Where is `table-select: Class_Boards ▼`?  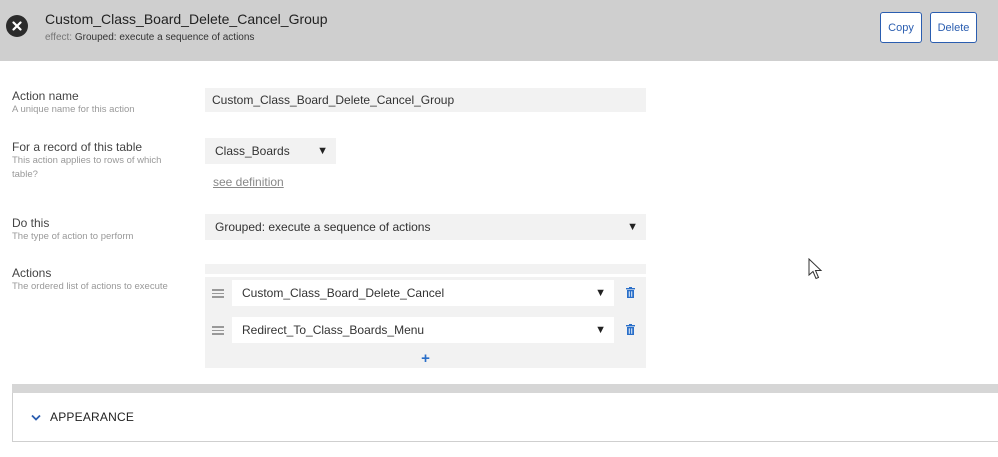 table-select: Class_Boards ▼ is located at coordinates (270, 151).